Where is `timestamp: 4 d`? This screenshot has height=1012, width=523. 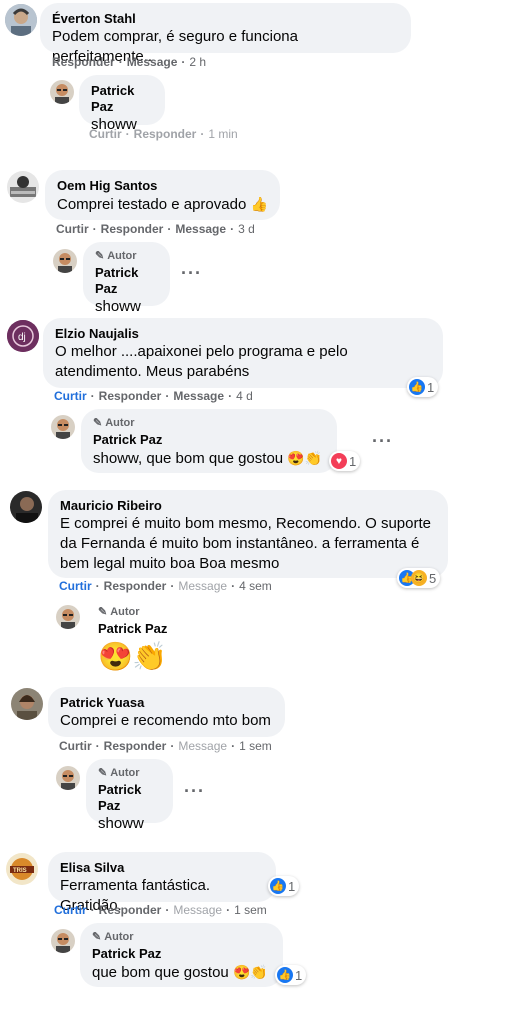 timestamp: 4 d is located at coordinates (244, 396).